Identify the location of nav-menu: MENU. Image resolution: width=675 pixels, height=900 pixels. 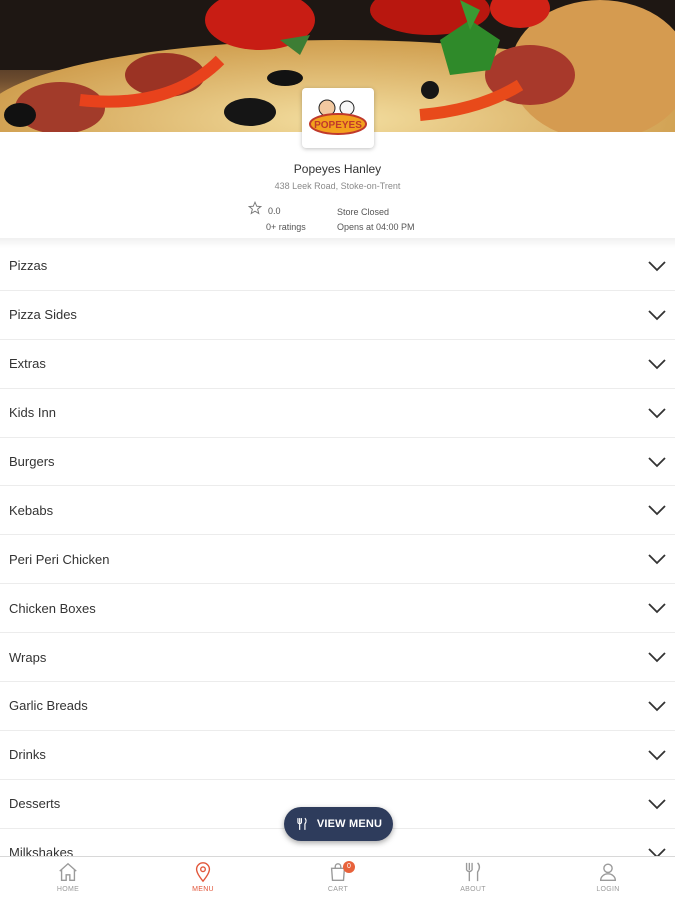
(203, 880).